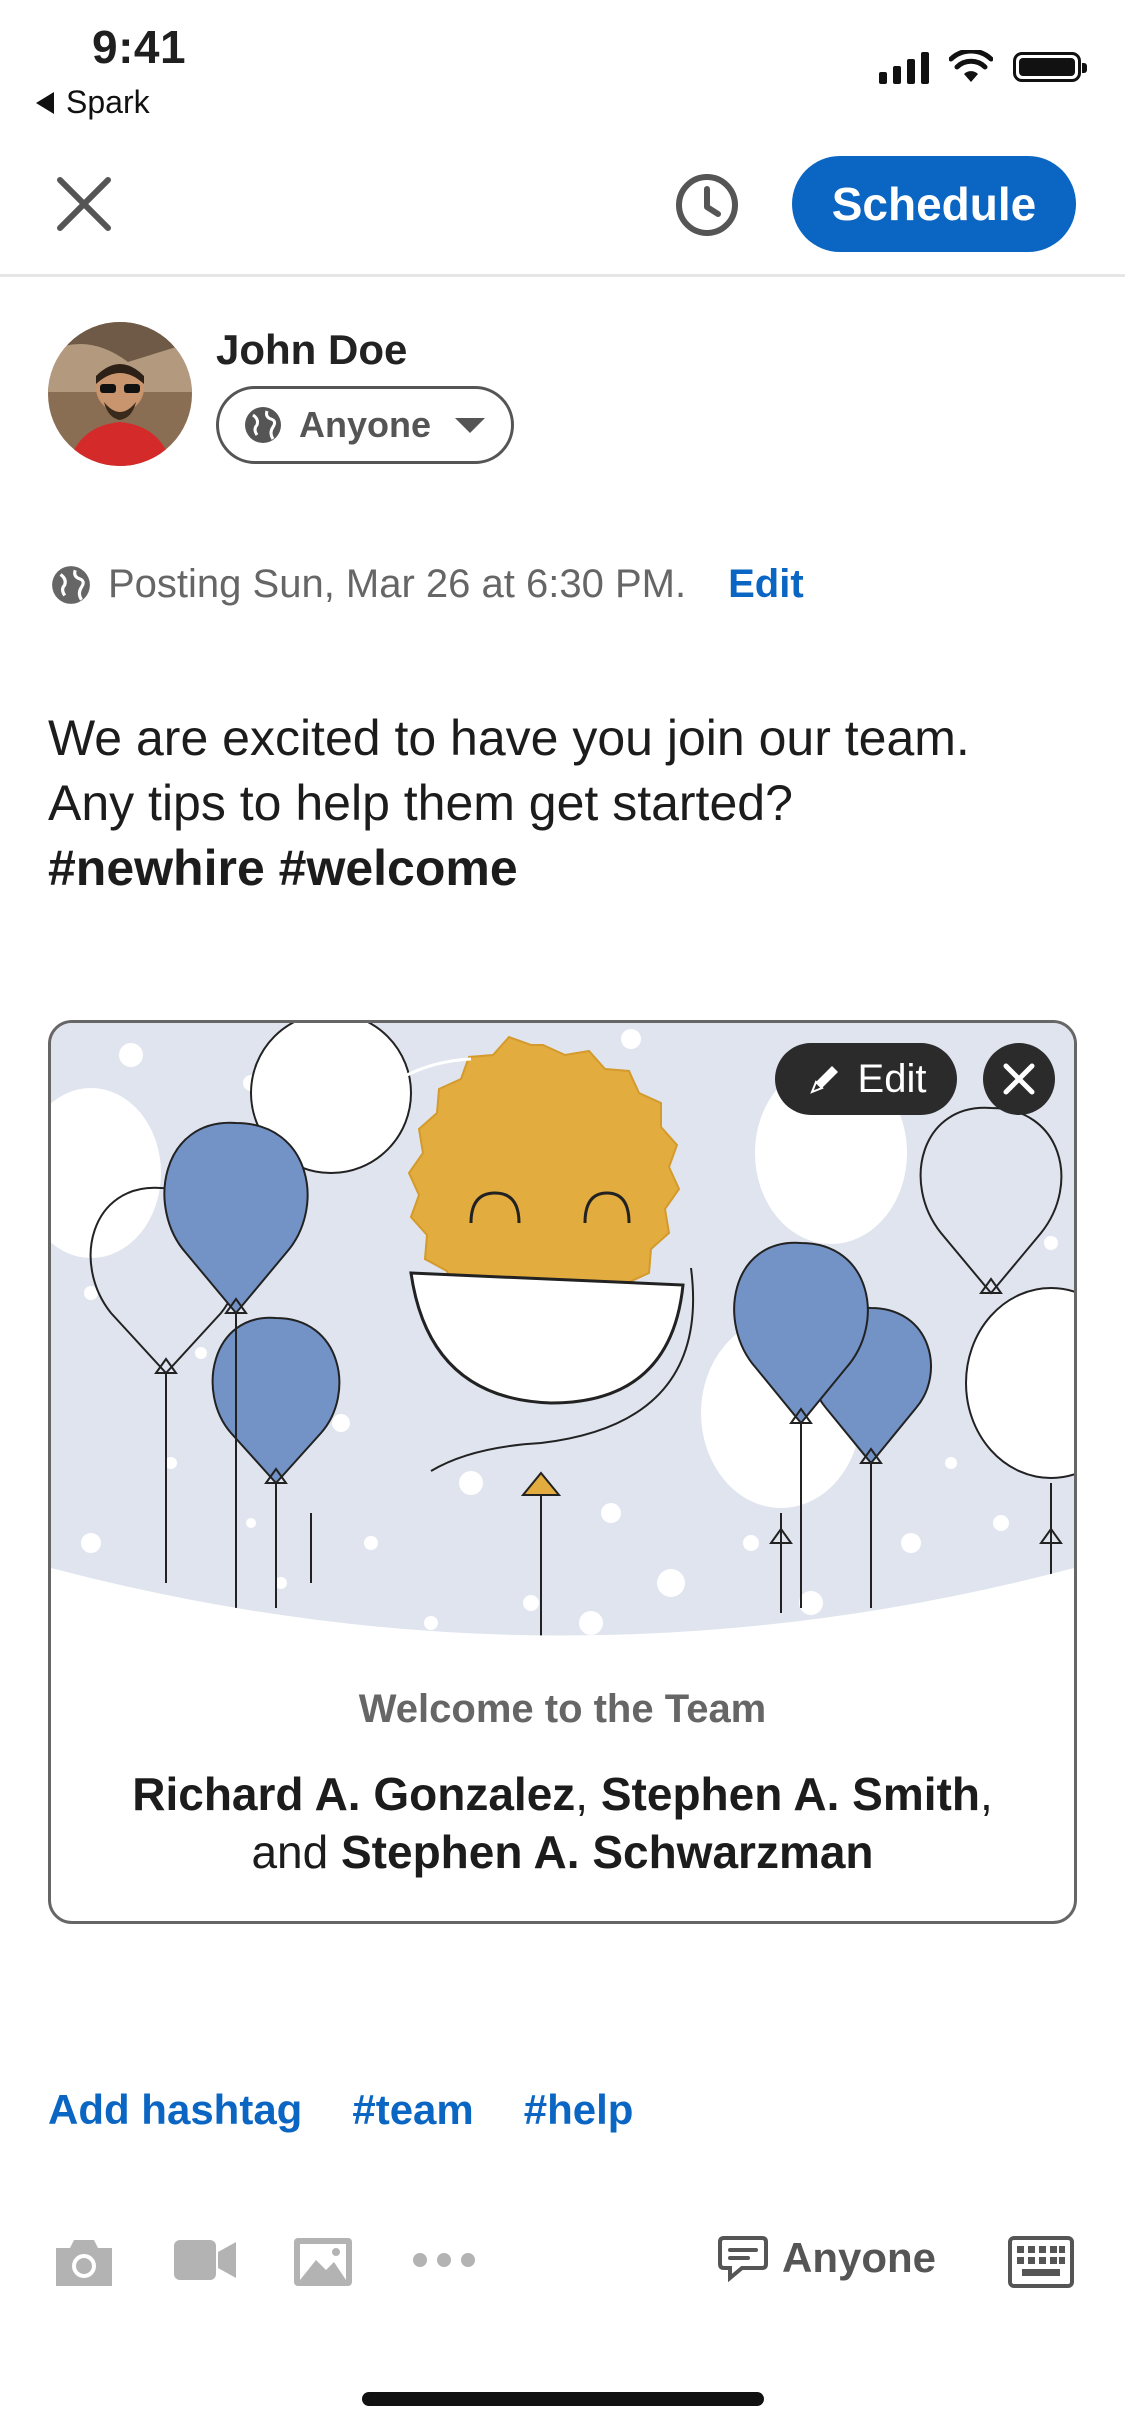 This screenshot has width=1125, height=2436. Describe the element at coordinates (859, 2257) in the screenshot. I see `comment-audience-label: Anyone` at that location.